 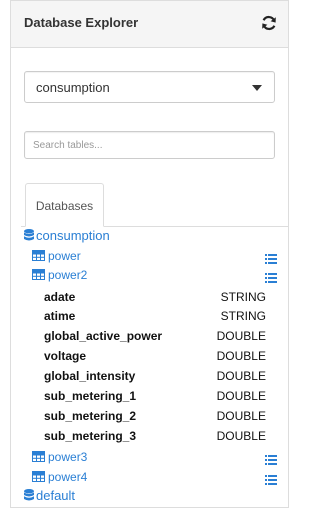 I want to click on tab-databases-label: Databases, so click(x=64, y=206).